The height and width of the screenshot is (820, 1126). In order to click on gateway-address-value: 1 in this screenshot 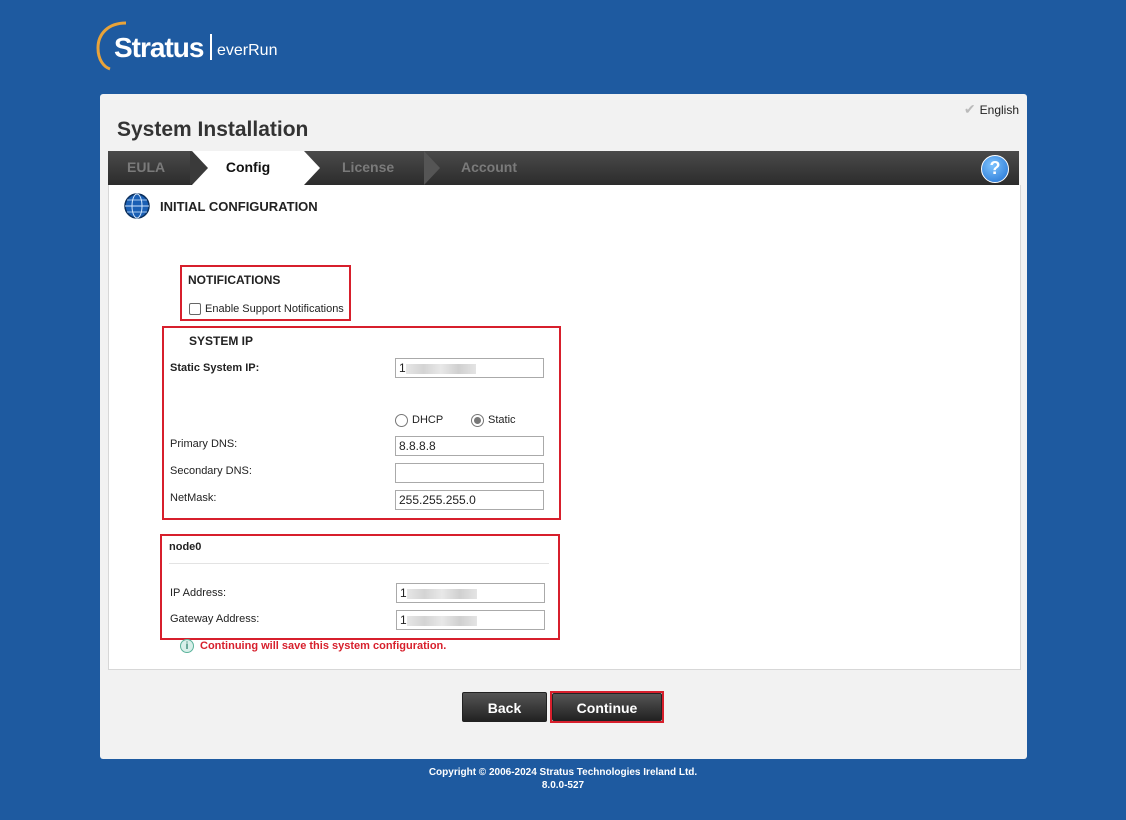, I will do `click(403, 620)`.